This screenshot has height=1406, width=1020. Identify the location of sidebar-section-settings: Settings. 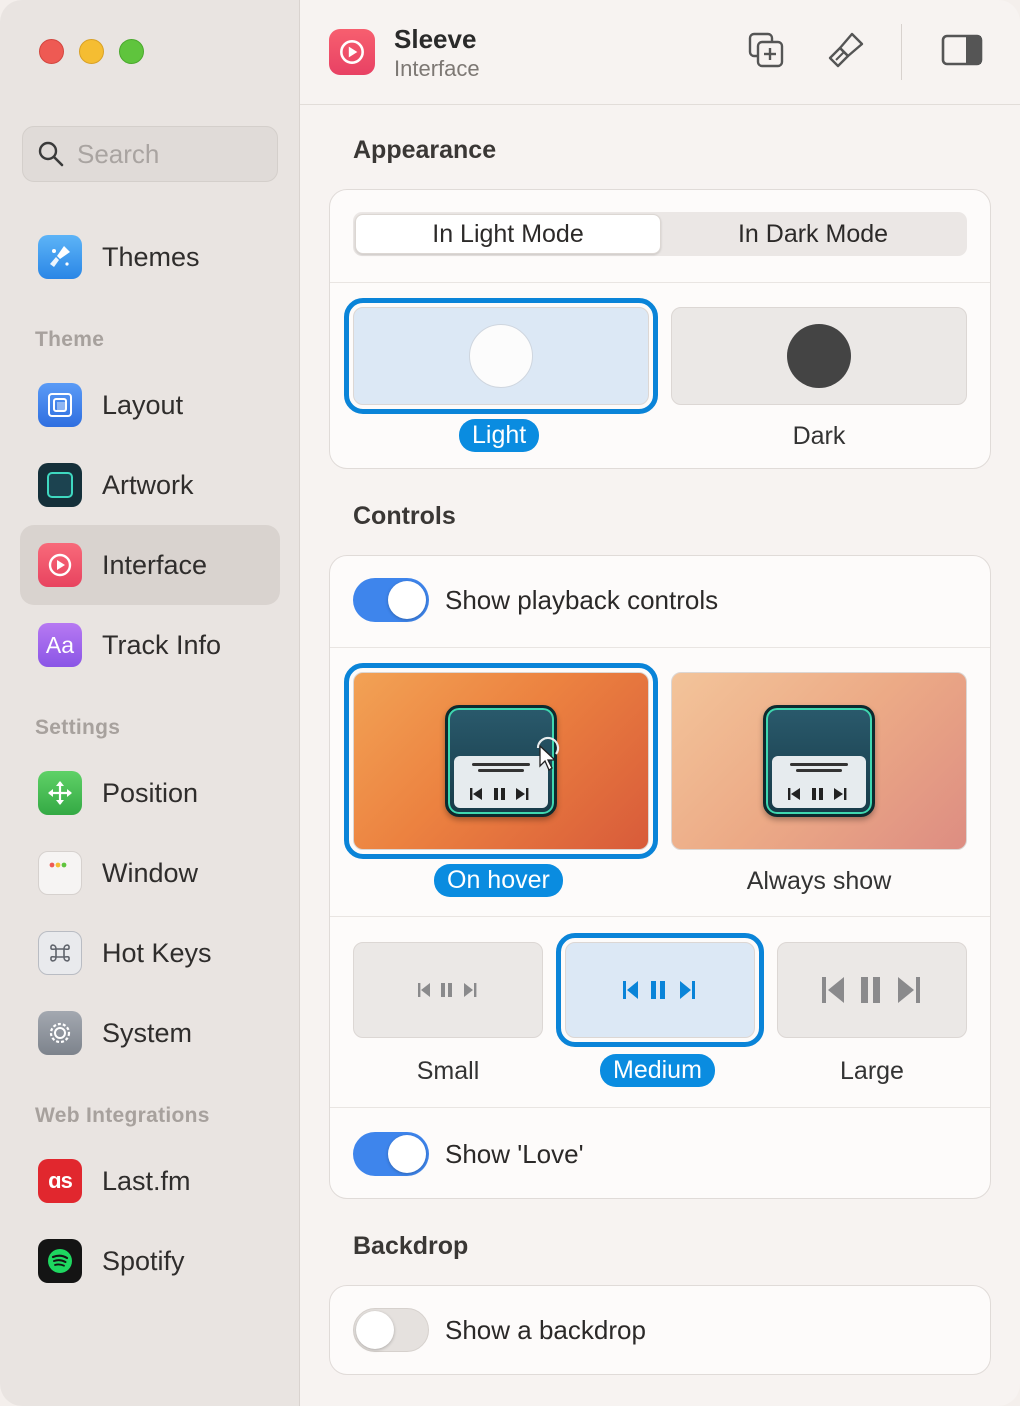
(78, 727).